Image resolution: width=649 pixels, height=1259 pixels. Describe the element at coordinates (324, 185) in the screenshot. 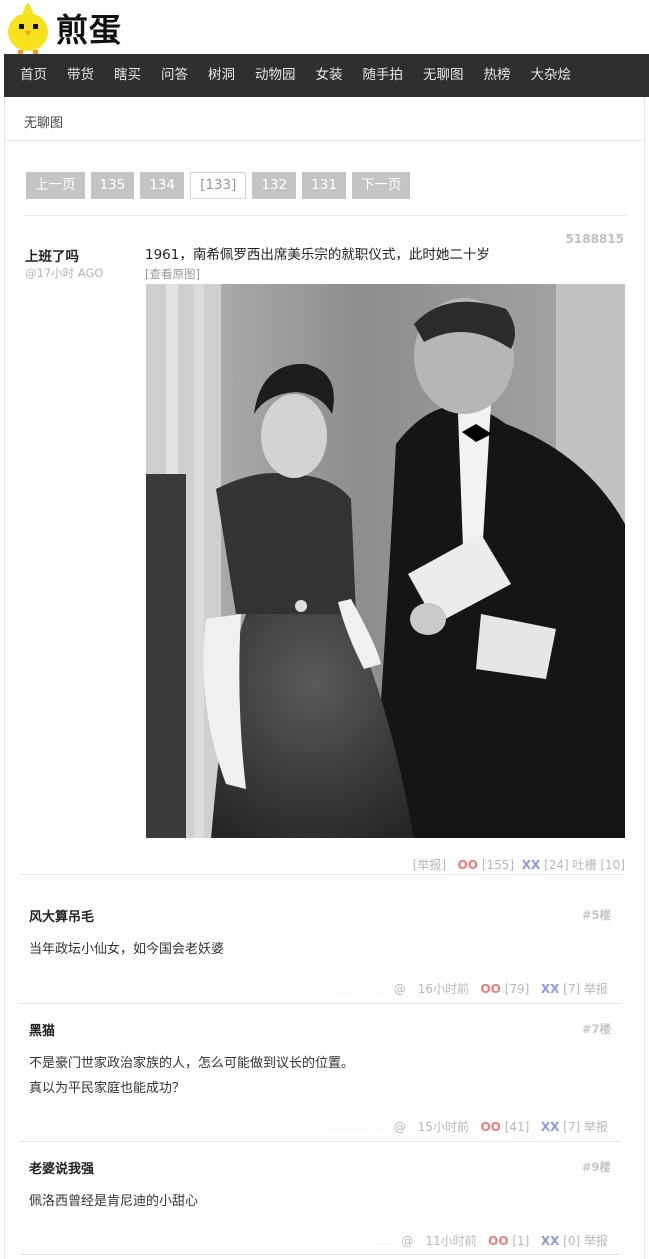

I see `page-link: 131` at that location.